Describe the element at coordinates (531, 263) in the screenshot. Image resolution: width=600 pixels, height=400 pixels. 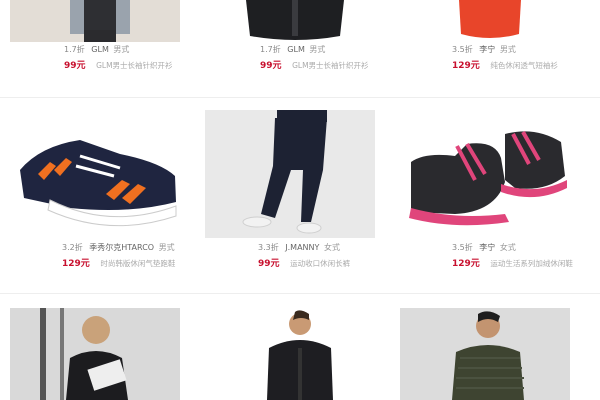
I see `product-title: 运动生活系列加绒休闲鞋` at that location.